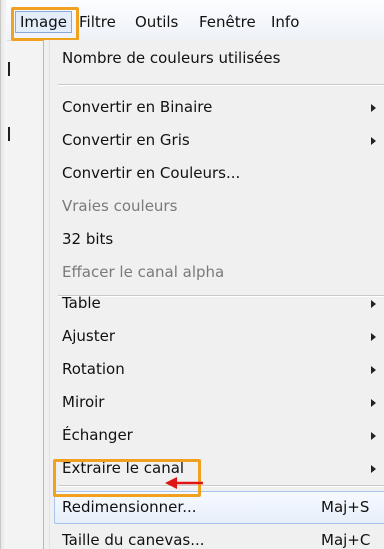  What do you see at coordinates (346, 540) in the screenshot?
I see `menu-item-shortcut: Maj+C` at bounding box center [346, 540].